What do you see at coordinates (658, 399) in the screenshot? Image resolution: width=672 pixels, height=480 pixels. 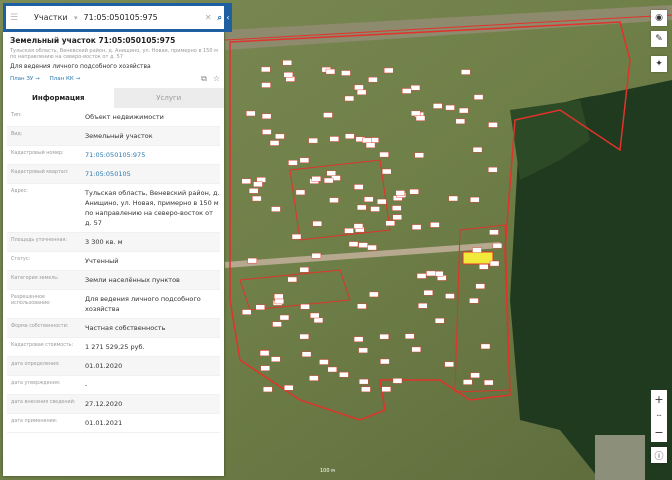 I see `zoom-in-button: +` at bounding box center [658, 399].